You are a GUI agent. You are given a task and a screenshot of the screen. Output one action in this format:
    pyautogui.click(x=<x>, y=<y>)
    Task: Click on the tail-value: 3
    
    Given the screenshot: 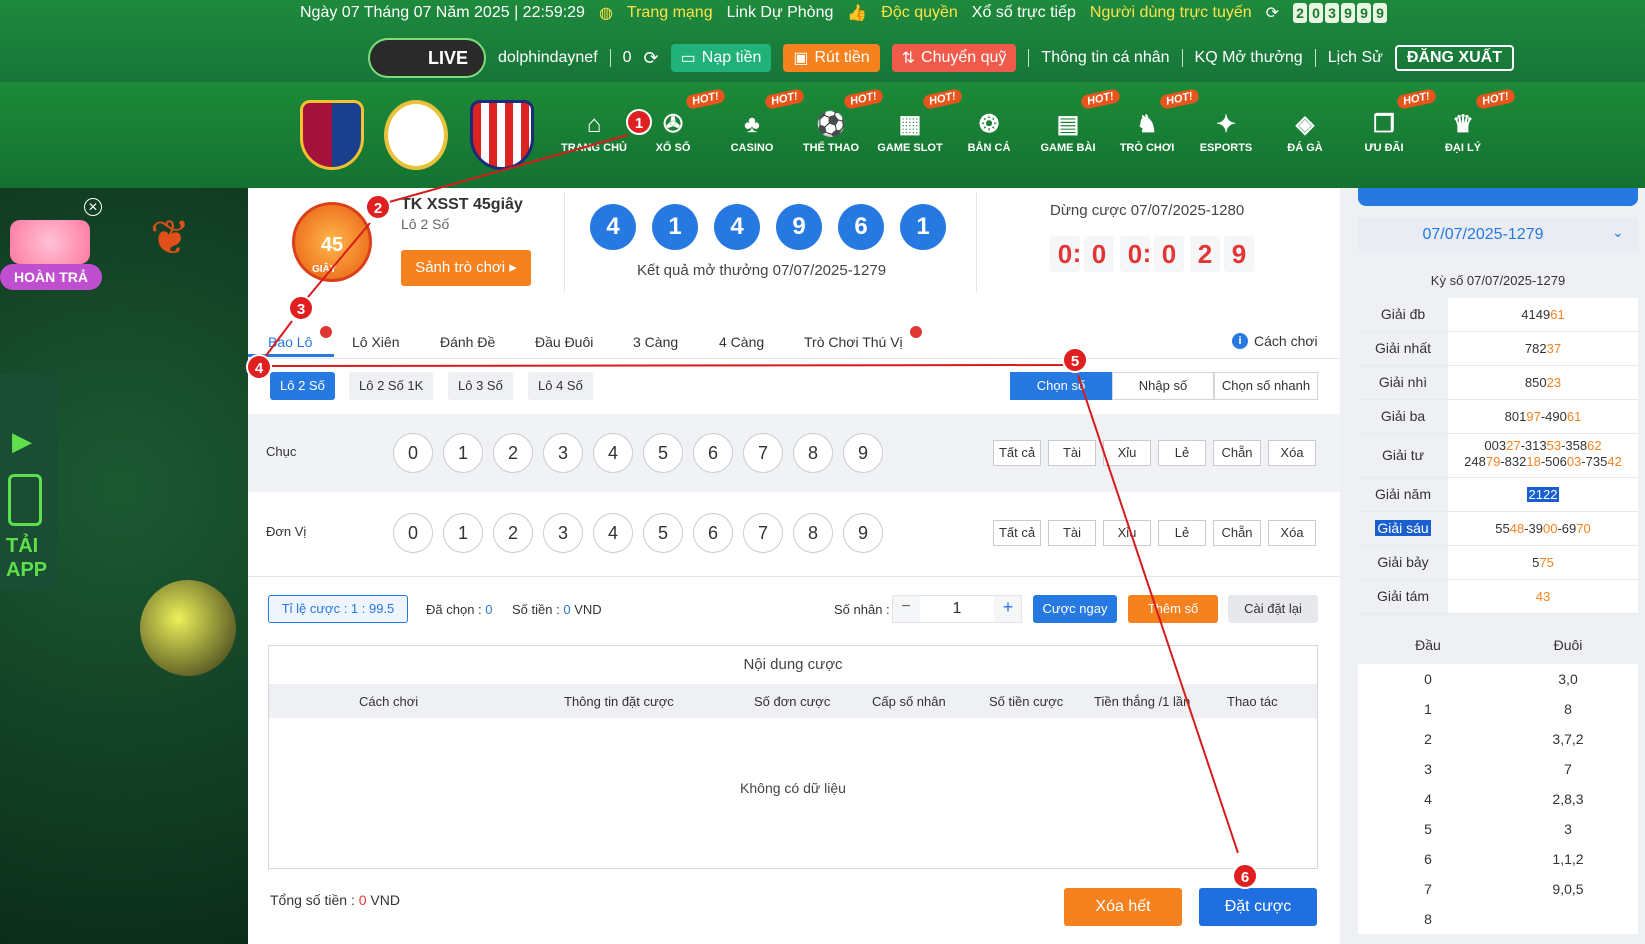 What is the action you would take?
    pyautogui.click(x=1568, y=829)
    